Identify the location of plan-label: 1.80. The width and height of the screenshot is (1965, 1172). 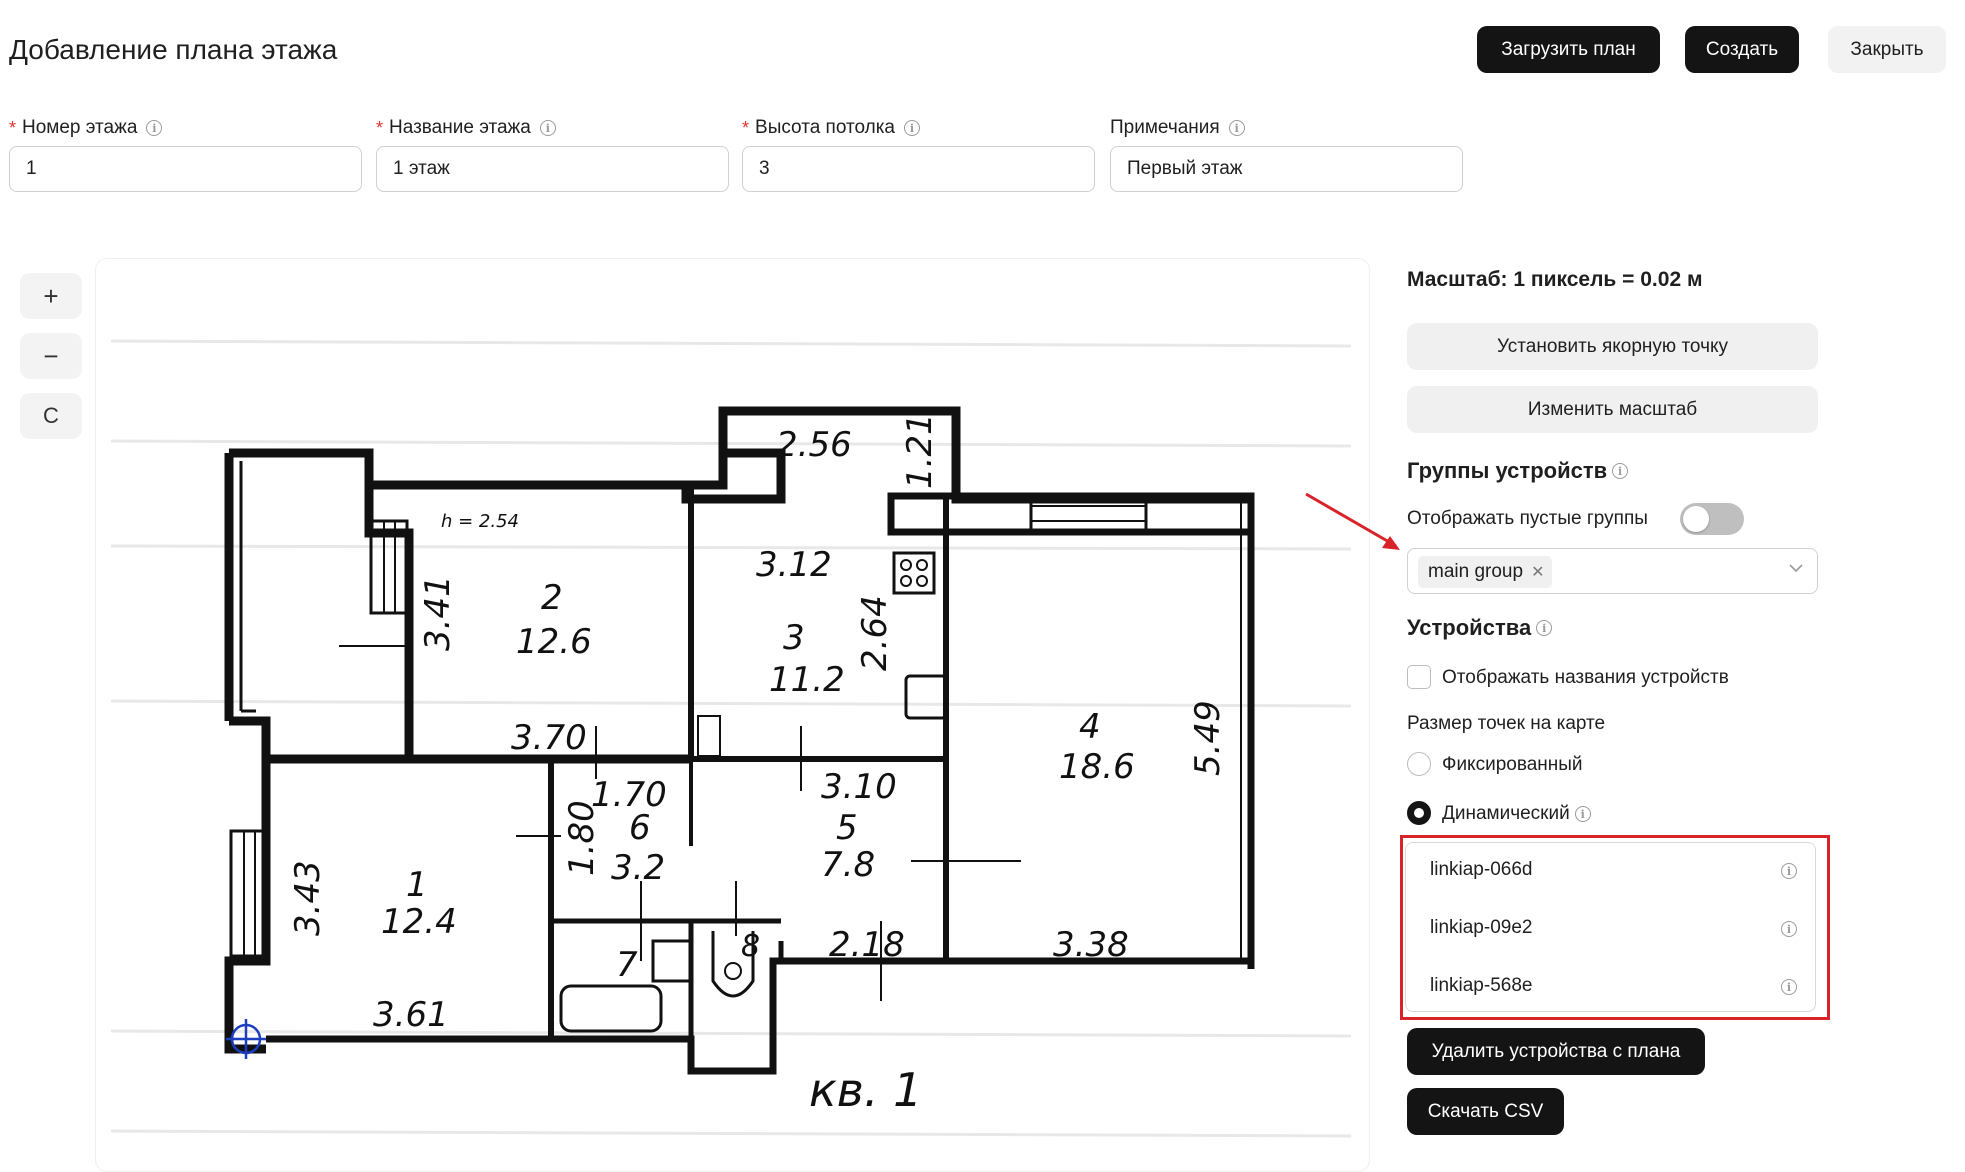
(582, 838).